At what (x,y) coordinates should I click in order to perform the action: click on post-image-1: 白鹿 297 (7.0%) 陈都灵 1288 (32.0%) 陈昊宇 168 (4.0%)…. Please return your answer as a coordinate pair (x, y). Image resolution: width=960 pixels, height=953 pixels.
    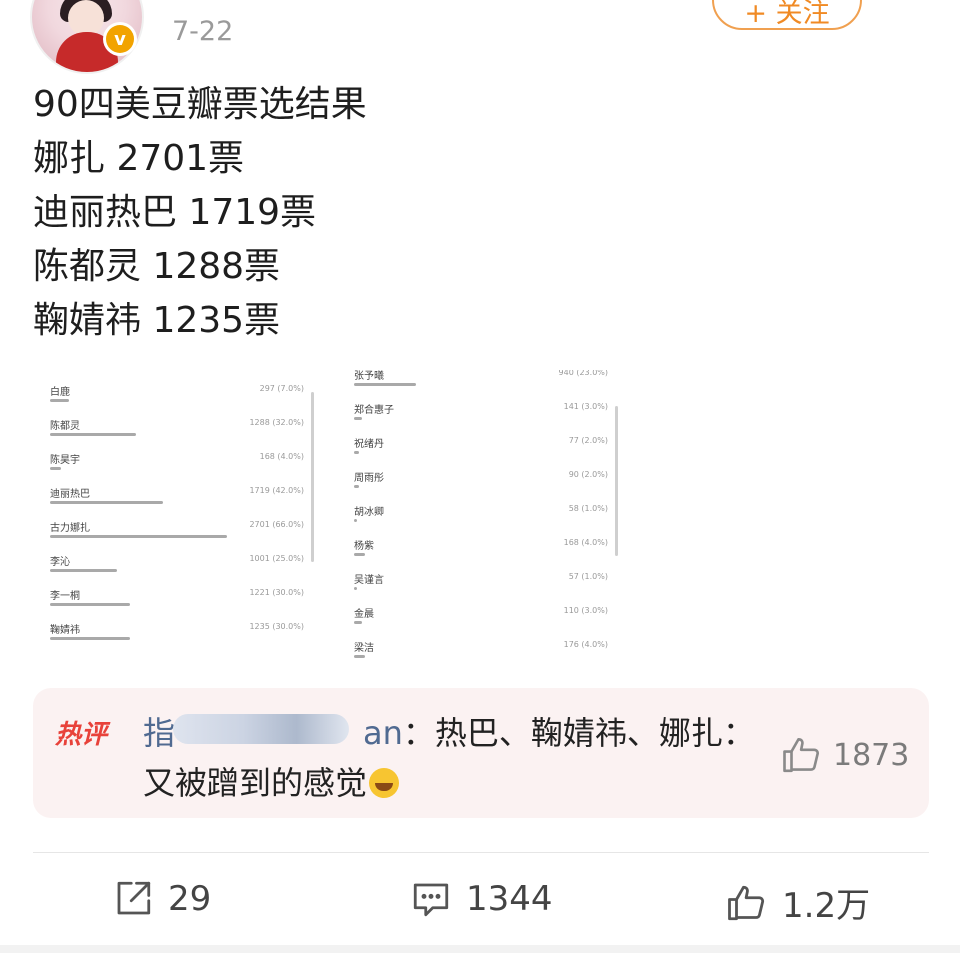
    Looking at the image, I should click on (178, 515).